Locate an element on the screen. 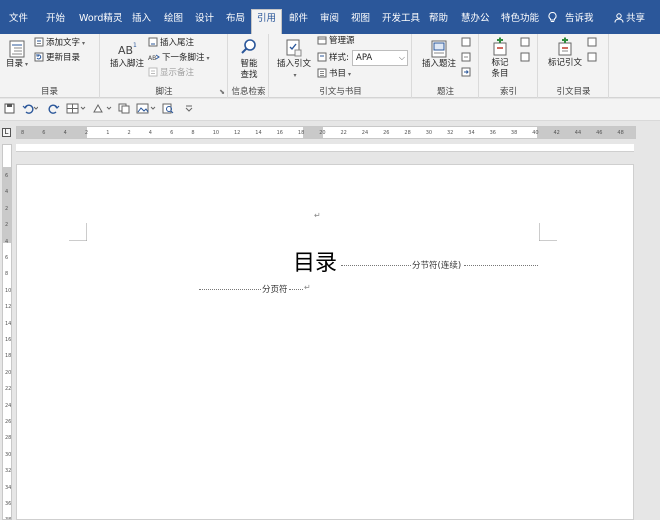 This screenshot has width=660, height=520. quick-access-toolbar is located at coordinates (330, 110).